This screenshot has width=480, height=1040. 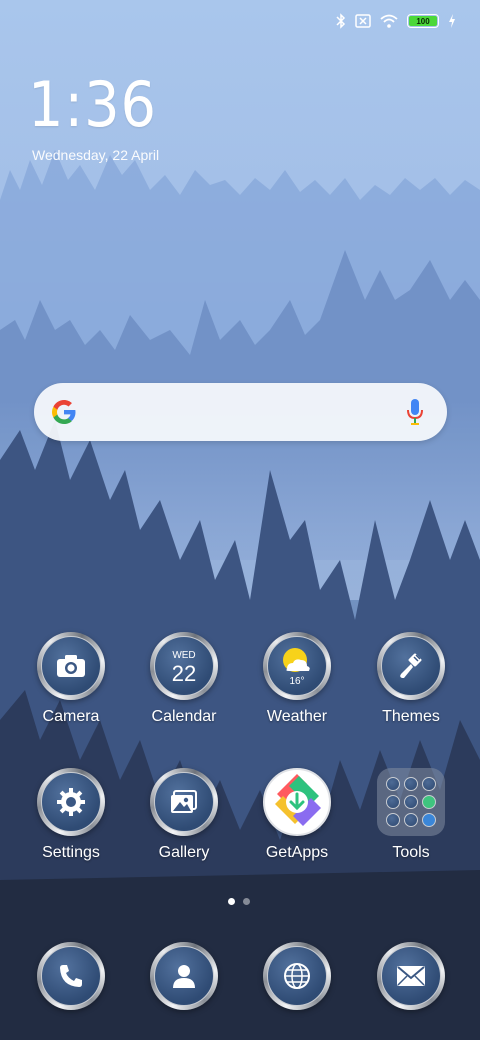 I want to click on battery-indicator: 100, so click(x=423, y=21).